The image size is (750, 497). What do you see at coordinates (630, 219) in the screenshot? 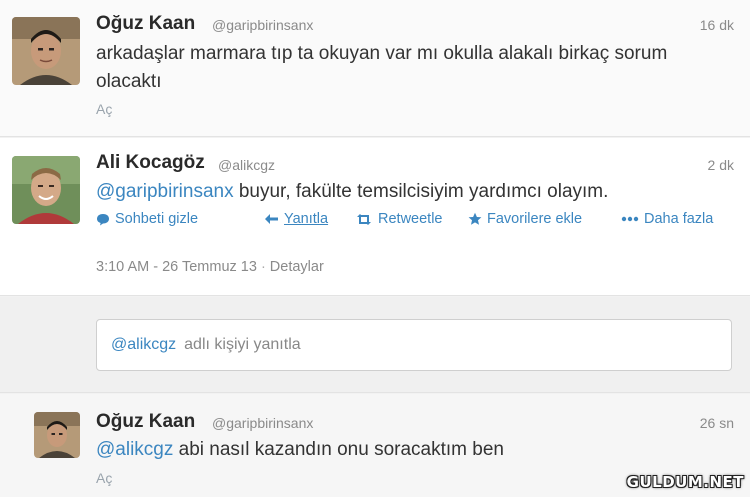
I see `more-dots-icon` at bounding box center [630, 219].